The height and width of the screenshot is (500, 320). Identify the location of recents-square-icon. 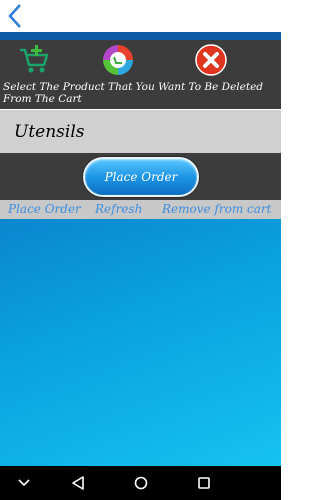
(204, 483).